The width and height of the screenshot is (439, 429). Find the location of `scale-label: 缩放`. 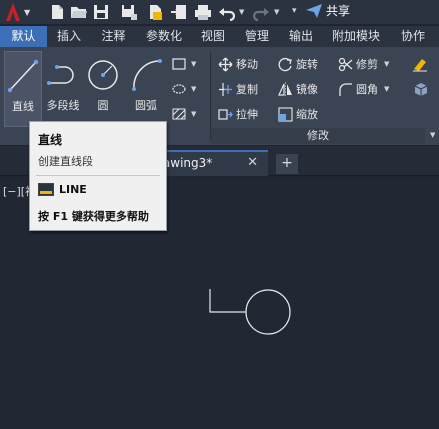

scale-label: 缩放 is located at coordinates (307, 114).